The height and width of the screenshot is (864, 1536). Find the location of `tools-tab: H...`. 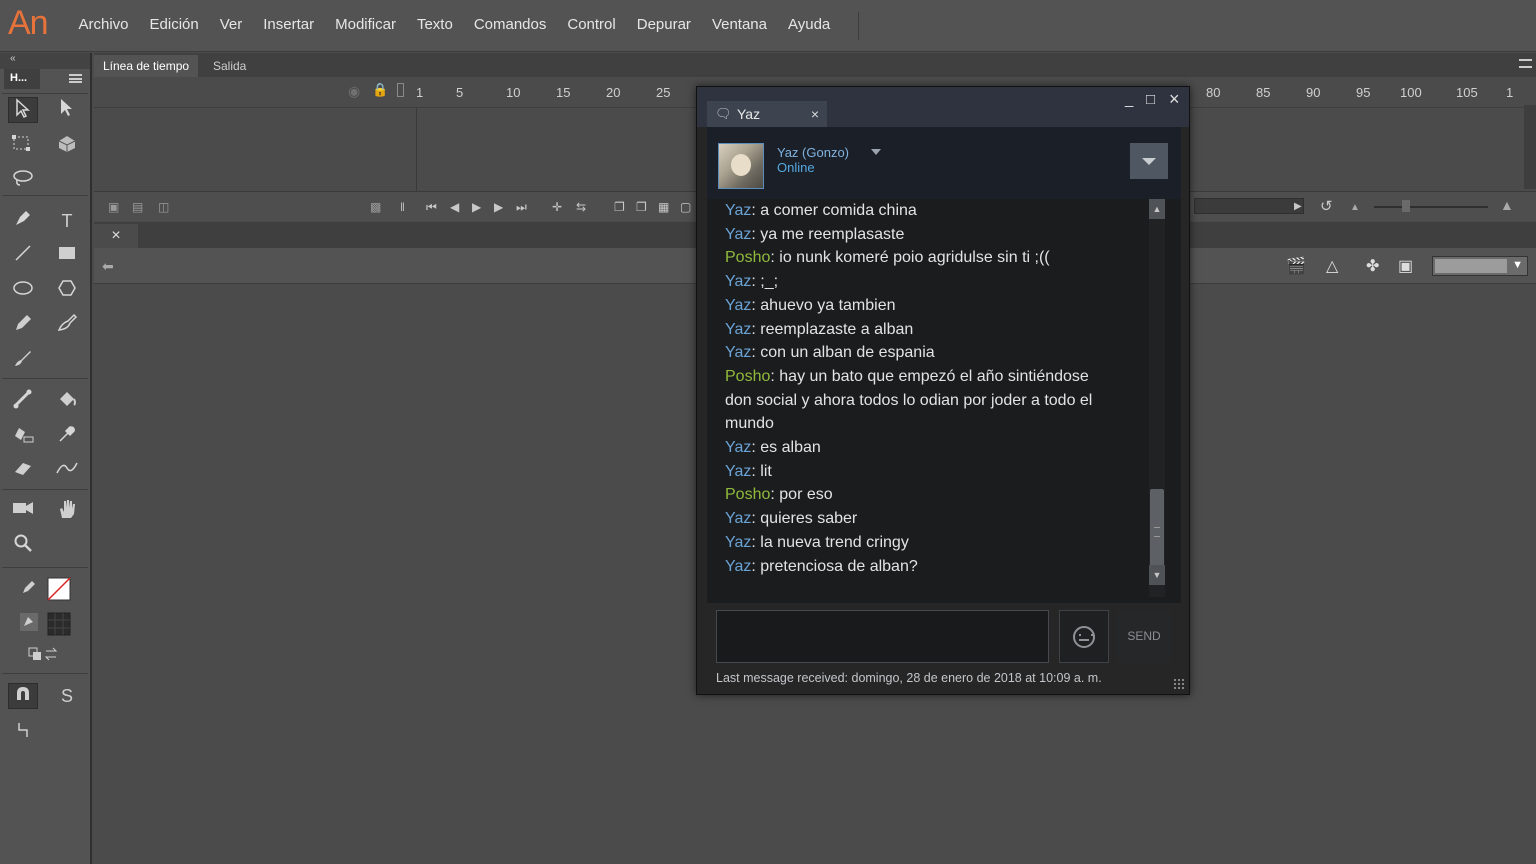

tools-tab: H... is located at coordinates (22, 79).